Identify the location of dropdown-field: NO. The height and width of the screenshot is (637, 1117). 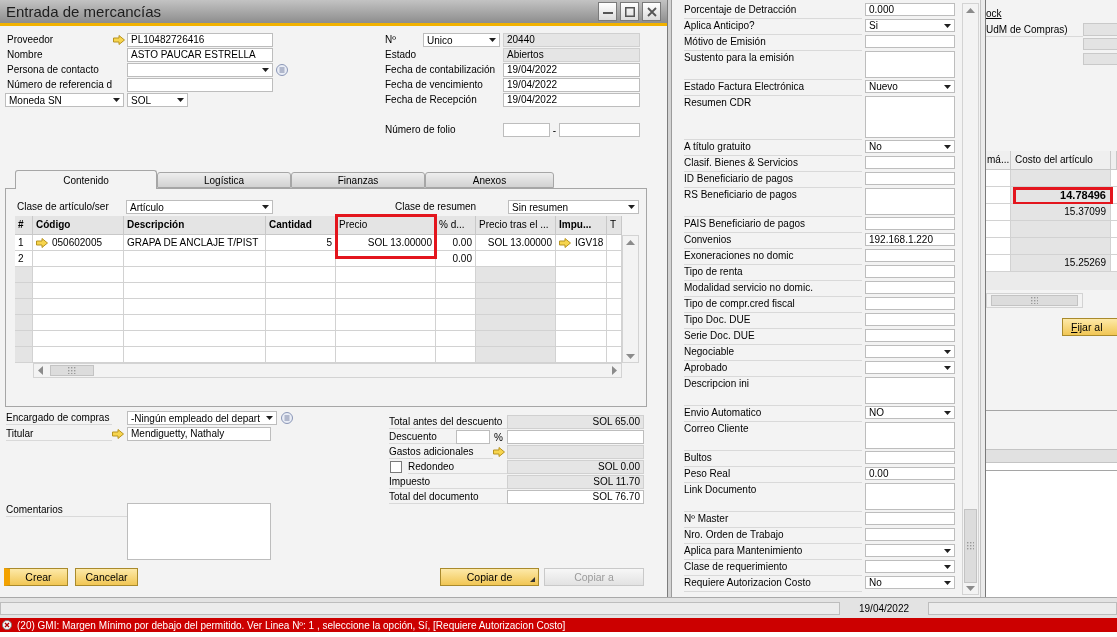
(910, 412).